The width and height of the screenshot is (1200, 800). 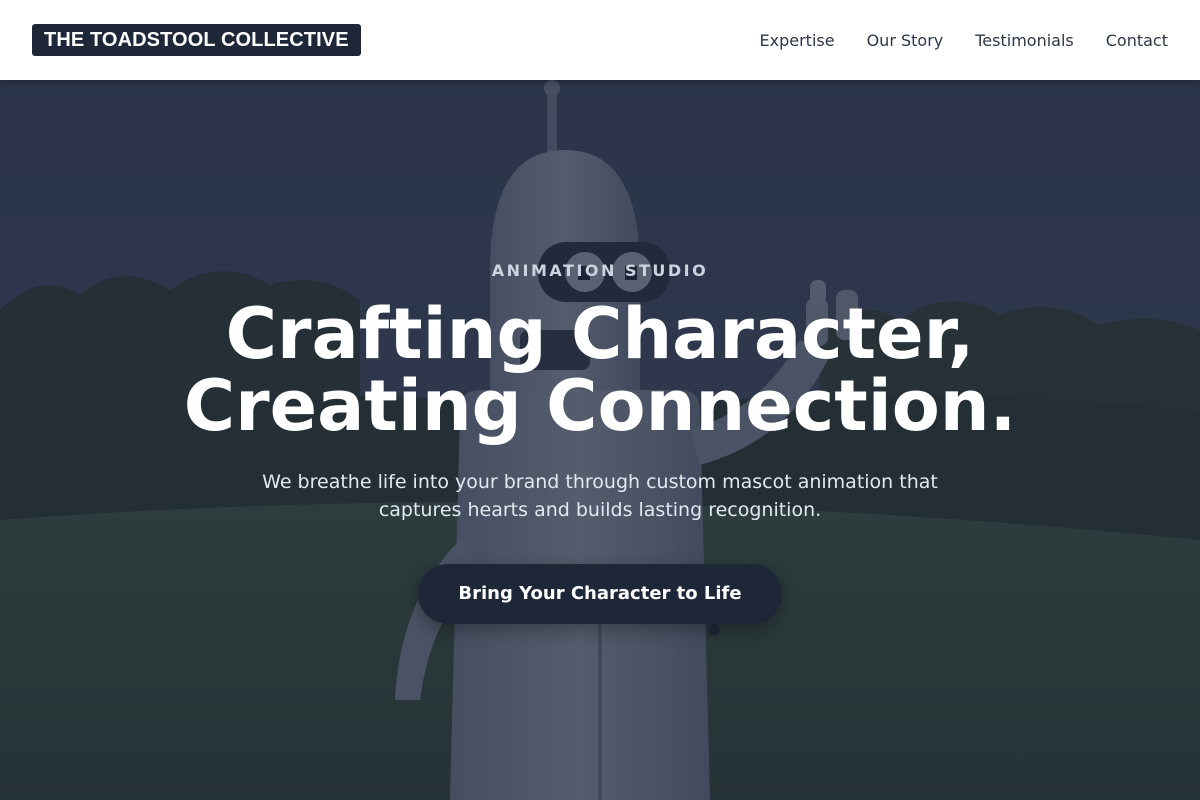 What do you see at coordinates (600, 270) in the screenshot?
I see `hero-eyebrow: ANIMATION STUDIO` at bounding box center [600, 270].